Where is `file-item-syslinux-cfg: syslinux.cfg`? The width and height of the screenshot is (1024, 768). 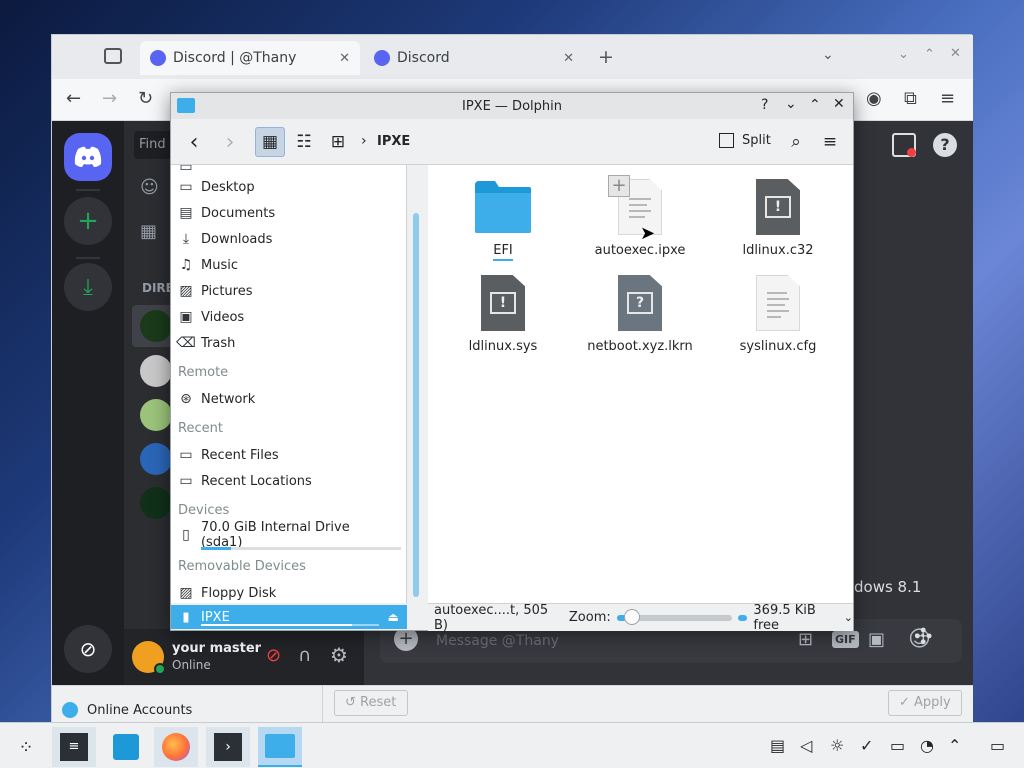 file-item-syslinux-cfg: syslinux.cfg is located at coordinates (778, 314).